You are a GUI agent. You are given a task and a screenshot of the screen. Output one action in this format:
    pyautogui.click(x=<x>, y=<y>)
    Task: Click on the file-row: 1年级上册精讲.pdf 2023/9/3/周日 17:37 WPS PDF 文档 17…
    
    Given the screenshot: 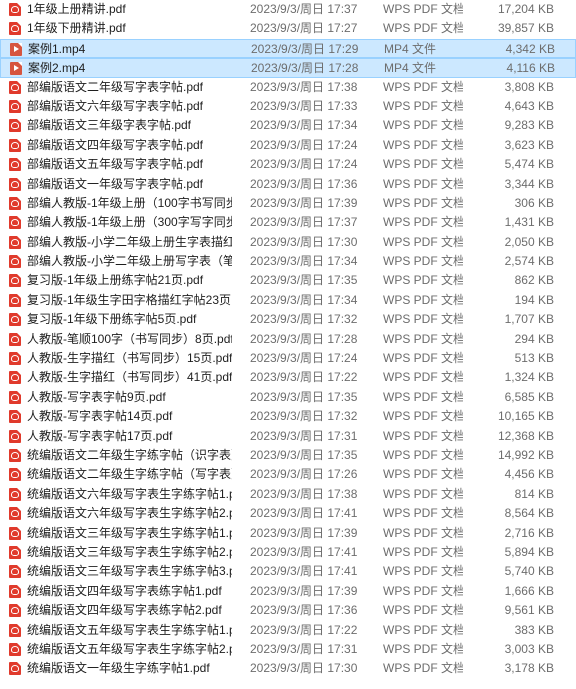 What is the action you would take?
    pyautogui.click(x=288, y=9)
    